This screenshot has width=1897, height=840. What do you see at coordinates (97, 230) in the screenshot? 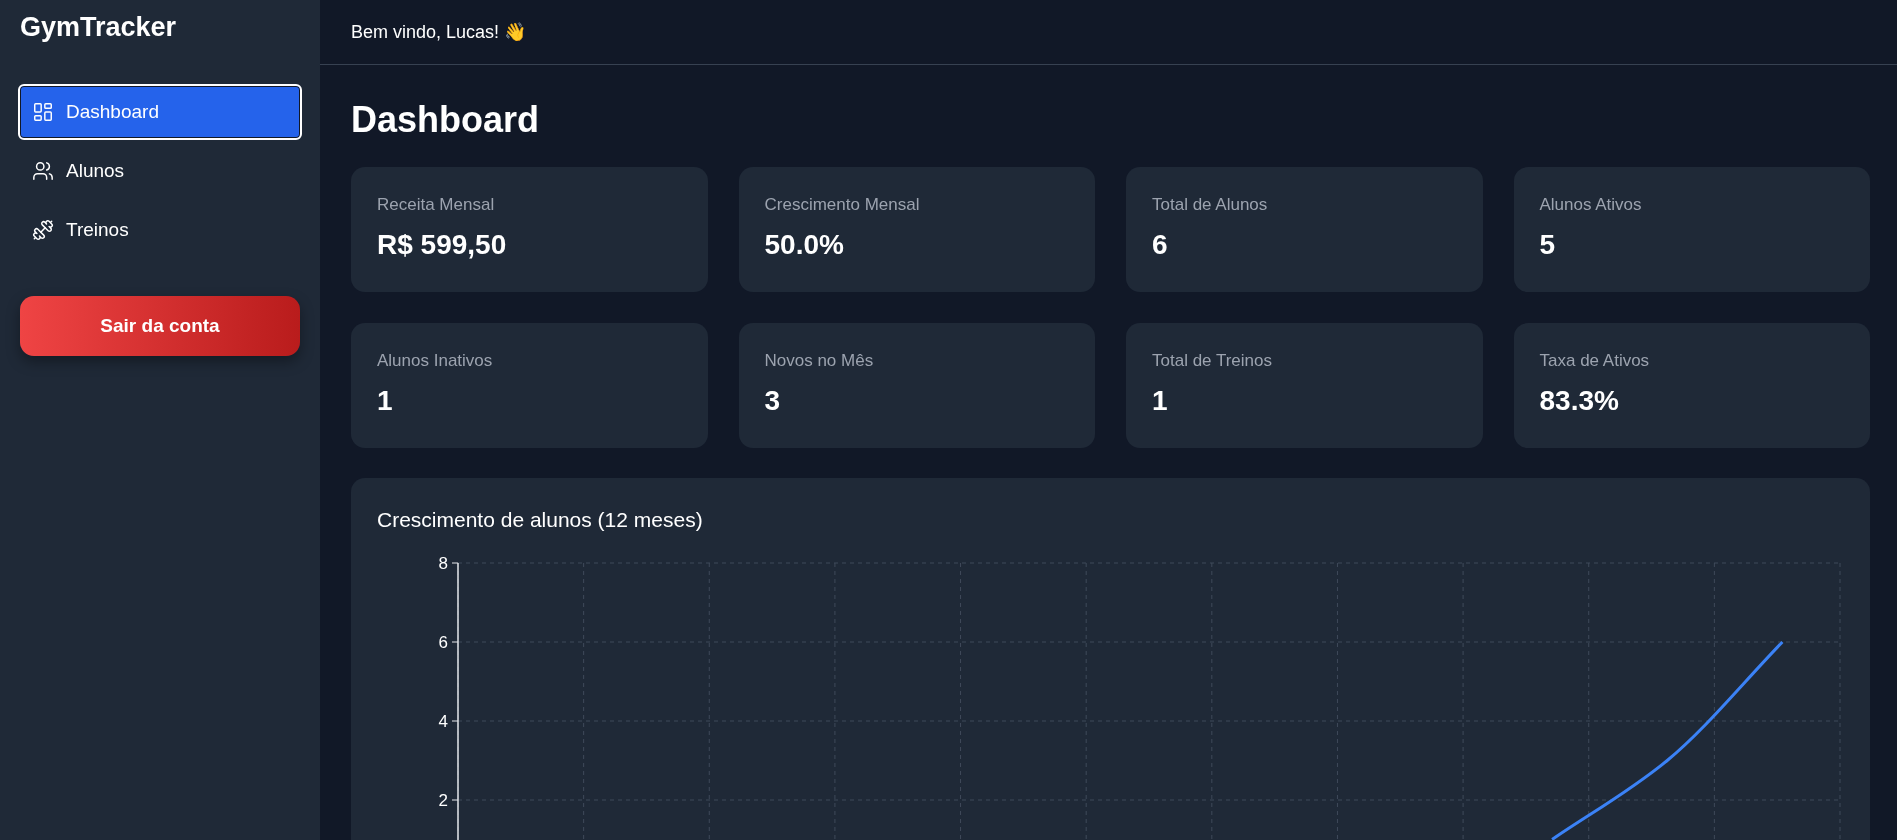
I see `nav-label: Treinos` at bounding box center [97, 230].